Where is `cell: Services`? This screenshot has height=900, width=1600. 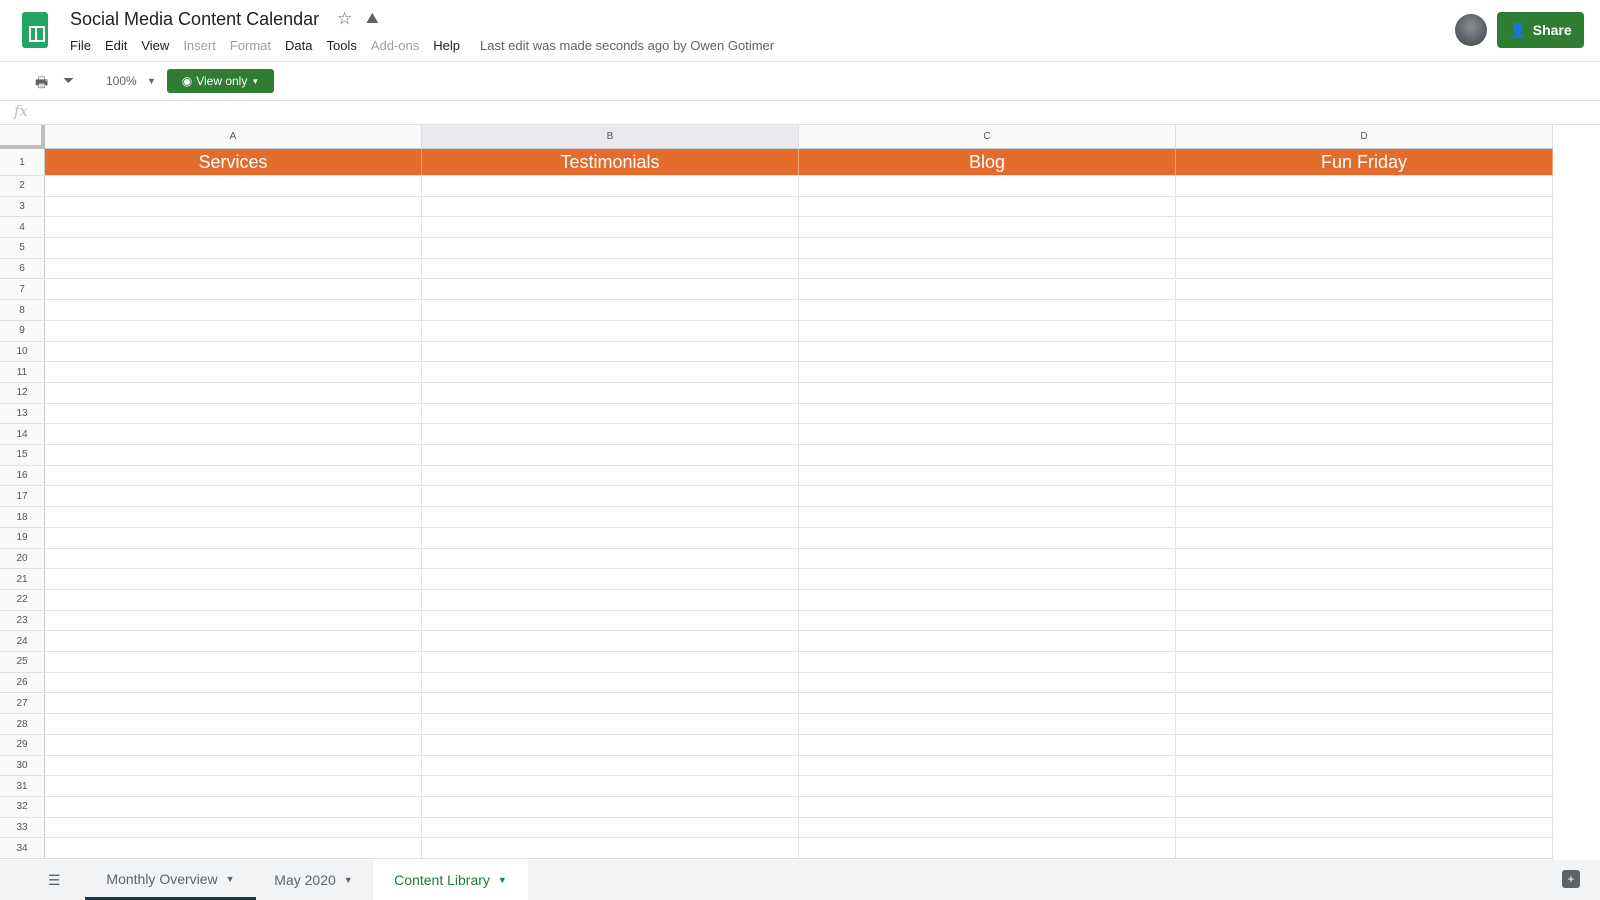
cell: Services is located at coordinates (233, 162).